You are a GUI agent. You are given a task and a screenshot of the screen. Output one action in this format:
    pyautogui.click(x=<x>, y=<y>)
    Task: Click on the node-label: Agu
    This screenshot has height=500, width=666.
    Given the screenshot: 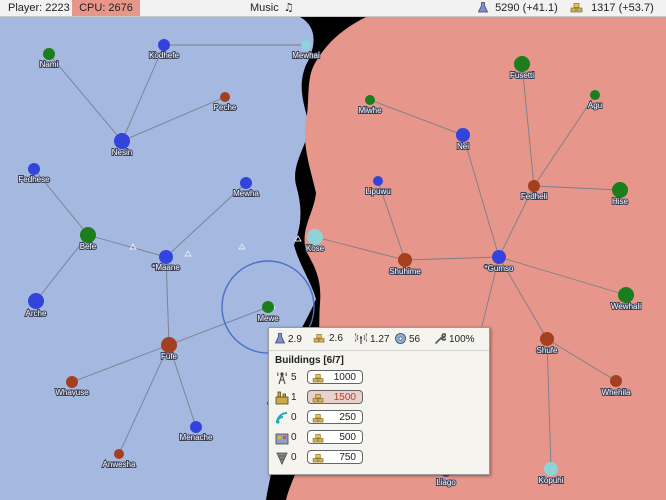 What is the action you would take?
    pyautogui.click(x=595, y=105)
    